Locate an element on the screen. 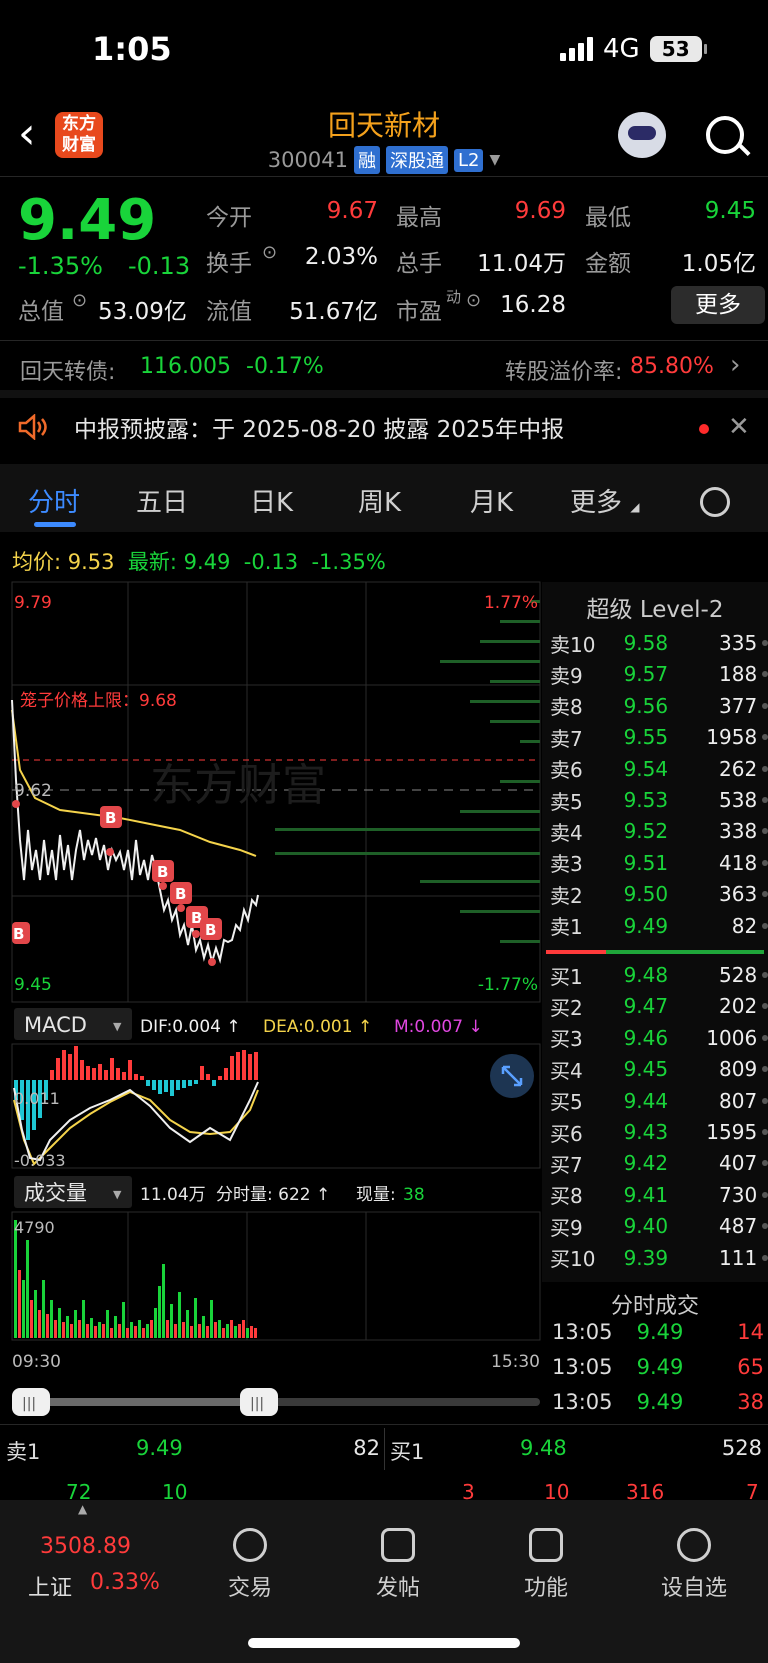 The image size is (768, 1663). ask-volume: 377 is located at coordinates (738, 705).